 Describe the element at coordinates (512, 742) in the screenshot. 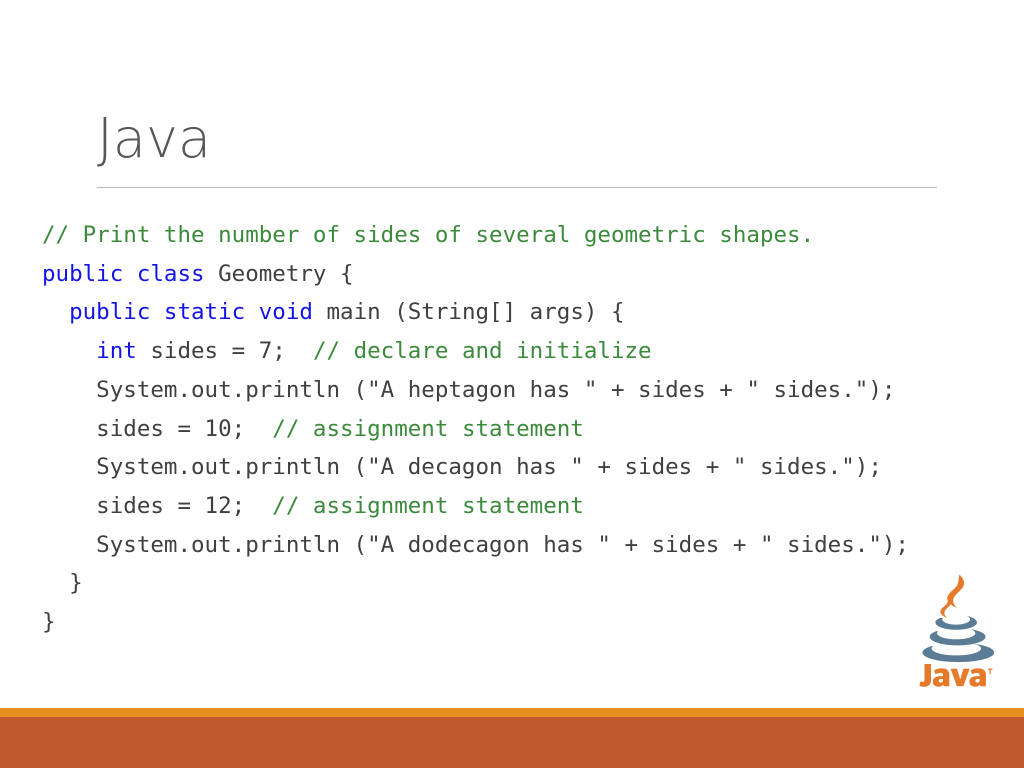

I see `footer-band` at that location.